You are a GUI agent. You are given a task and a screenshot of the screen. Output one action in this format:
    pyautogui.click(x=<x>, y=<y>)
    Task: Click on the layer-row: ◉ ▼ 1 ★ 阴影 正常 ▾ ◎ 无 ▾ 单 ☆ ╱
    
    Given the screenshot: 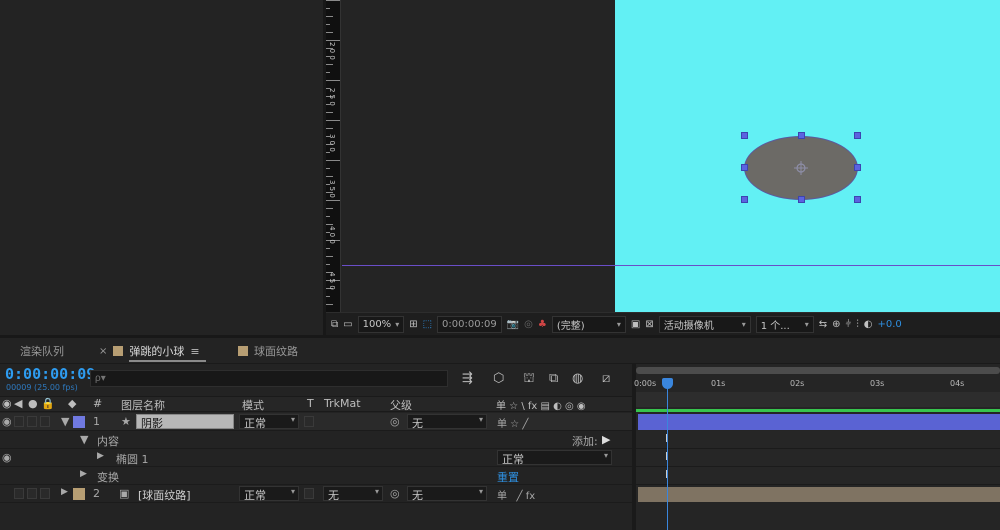 What is the action you would take?
    pyautogui.click(x=316, y=422)
    